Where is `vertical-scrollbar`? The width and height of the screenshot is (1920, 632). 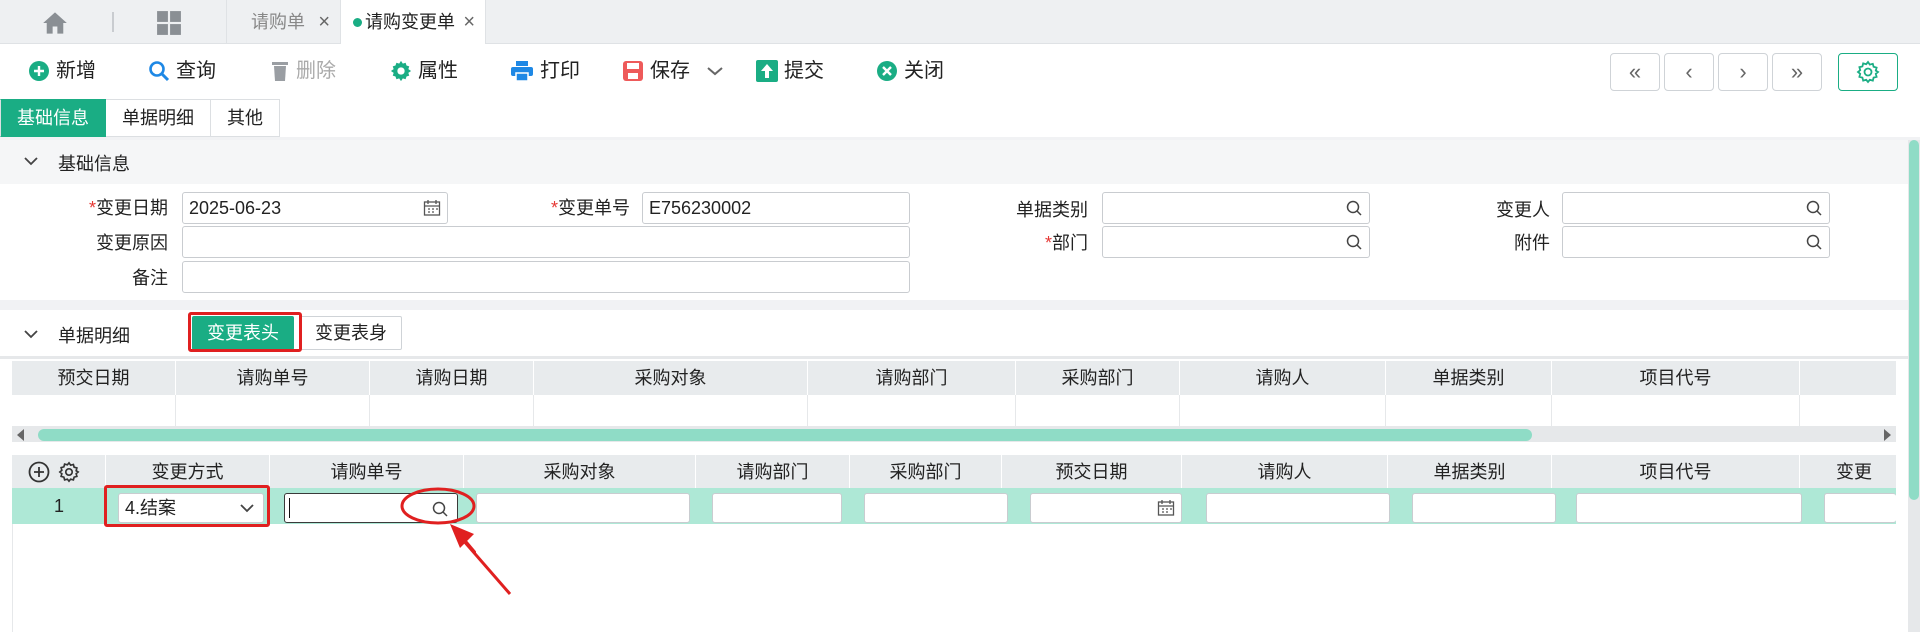
vertical-scrollbar is located at coordinates (1914, 386).